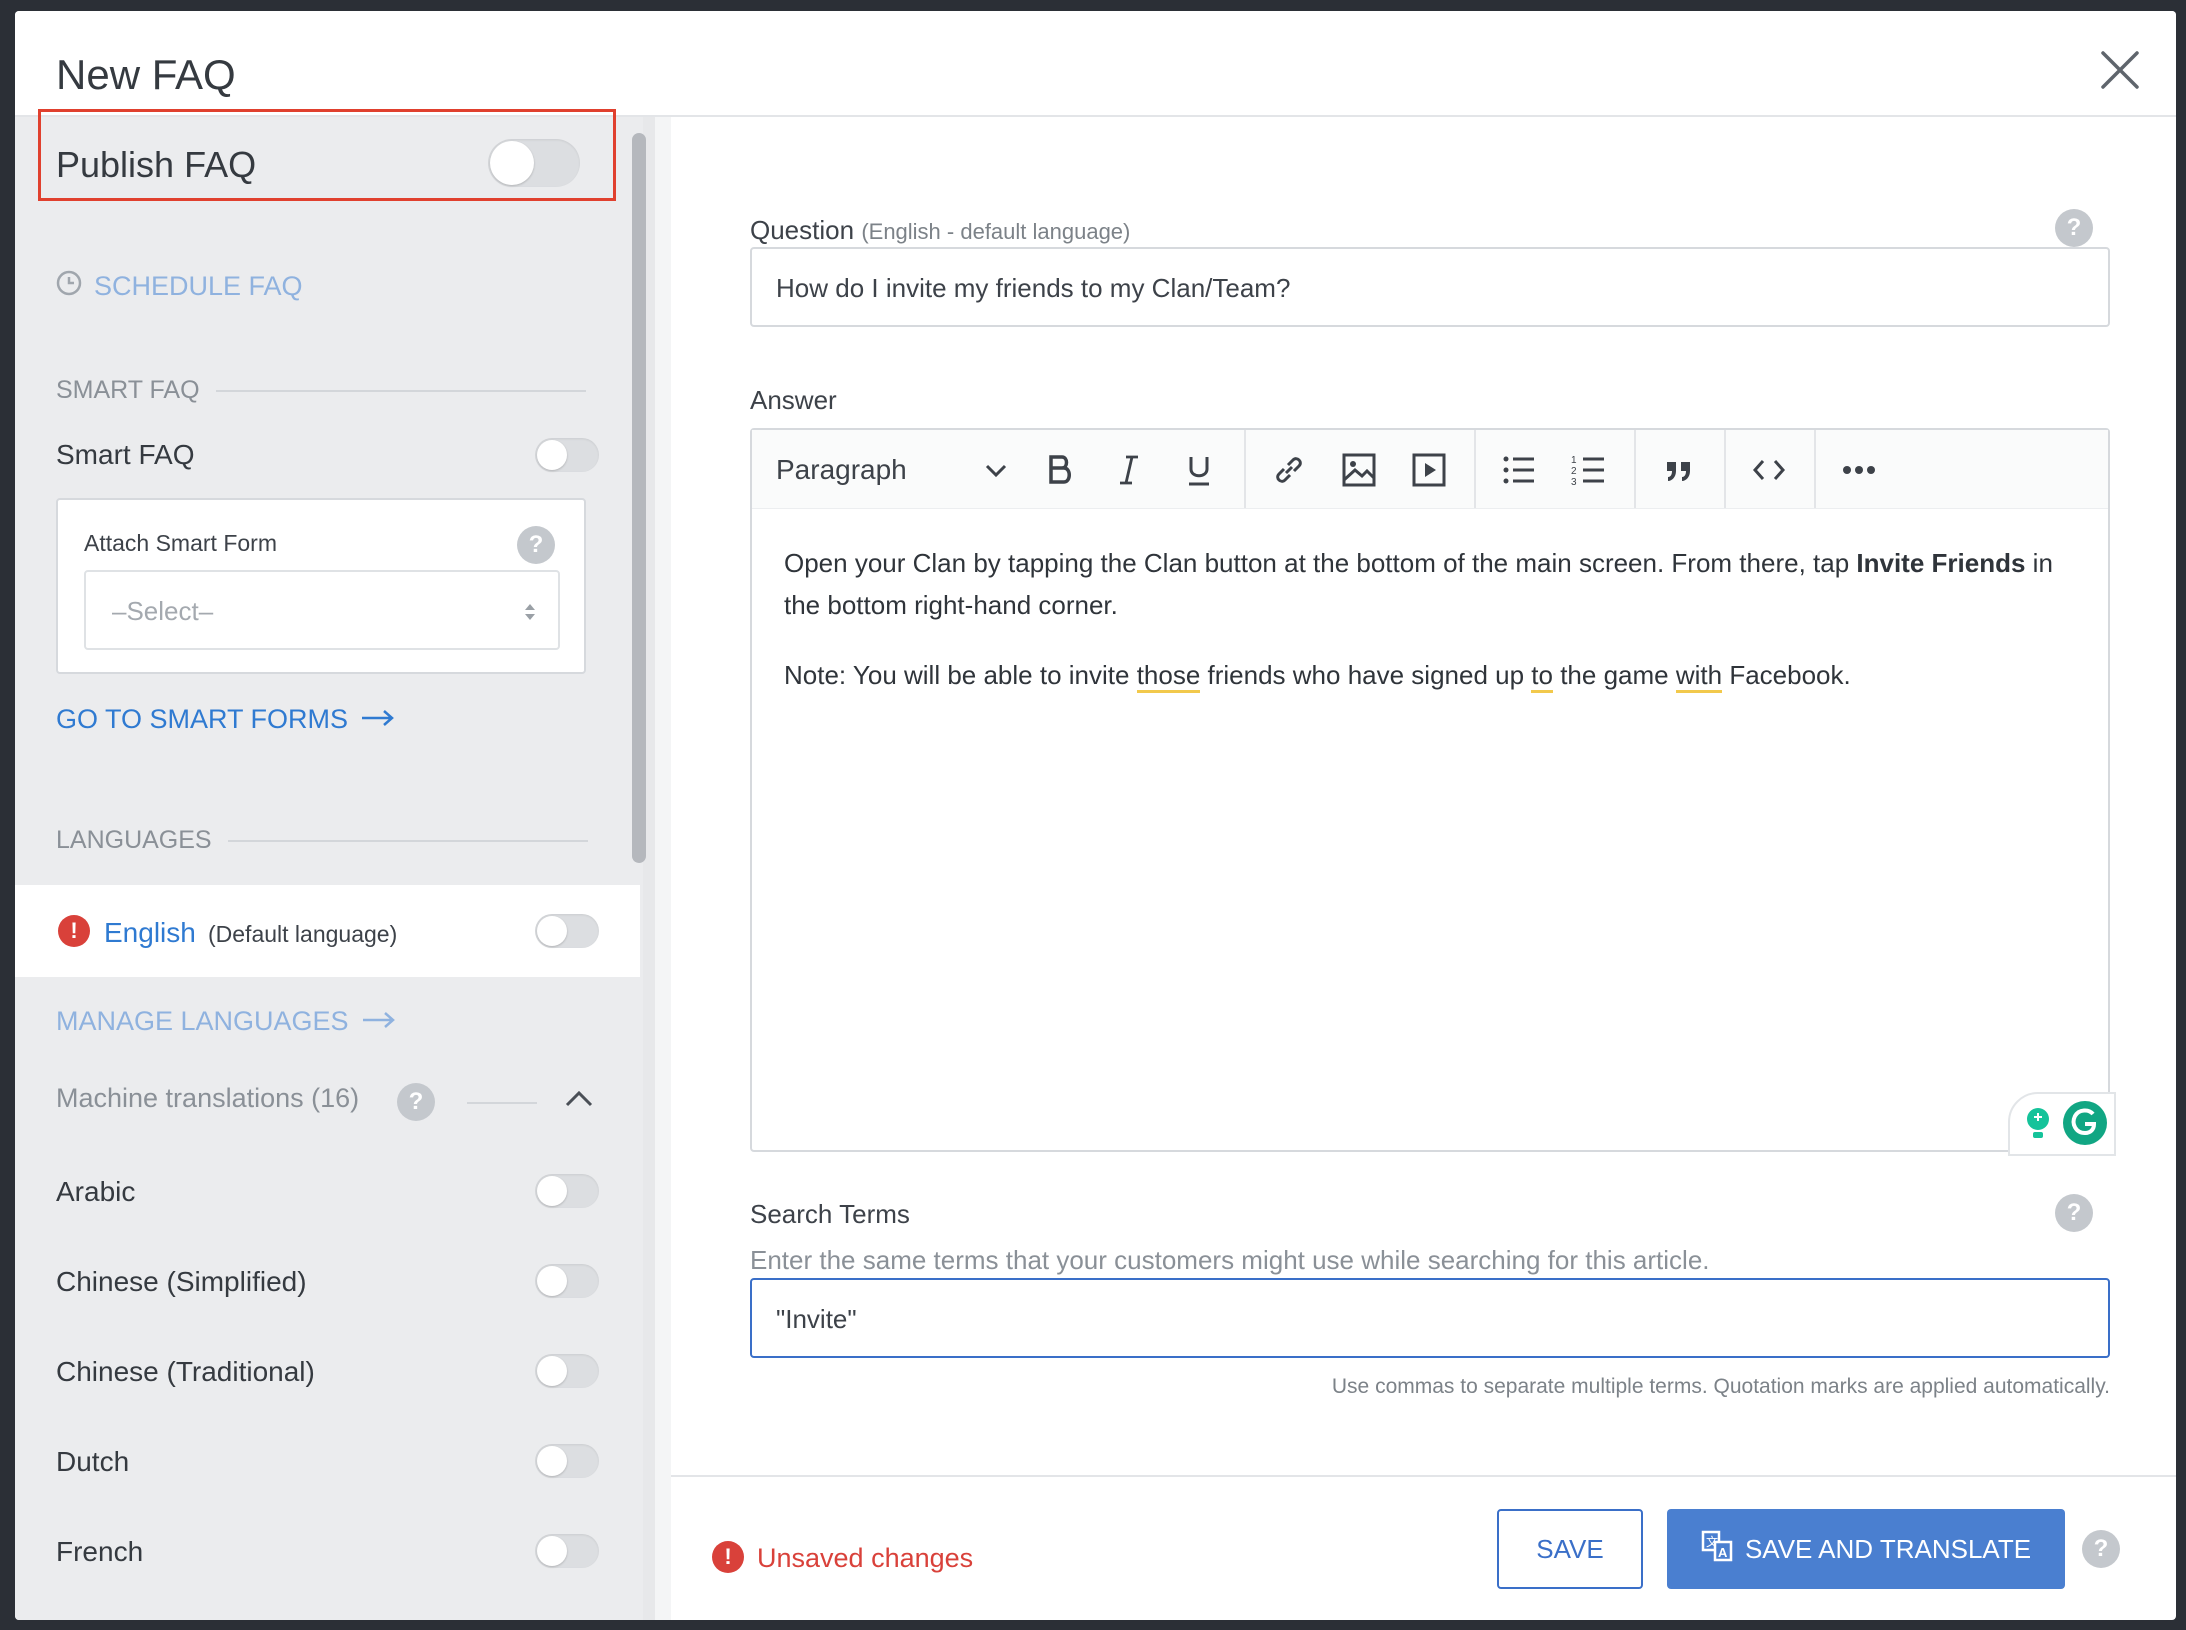  What do you see at coordinates (530, 615) in the screenshot?
I see `select-arrows-icon` at bounding box center [530, 615].